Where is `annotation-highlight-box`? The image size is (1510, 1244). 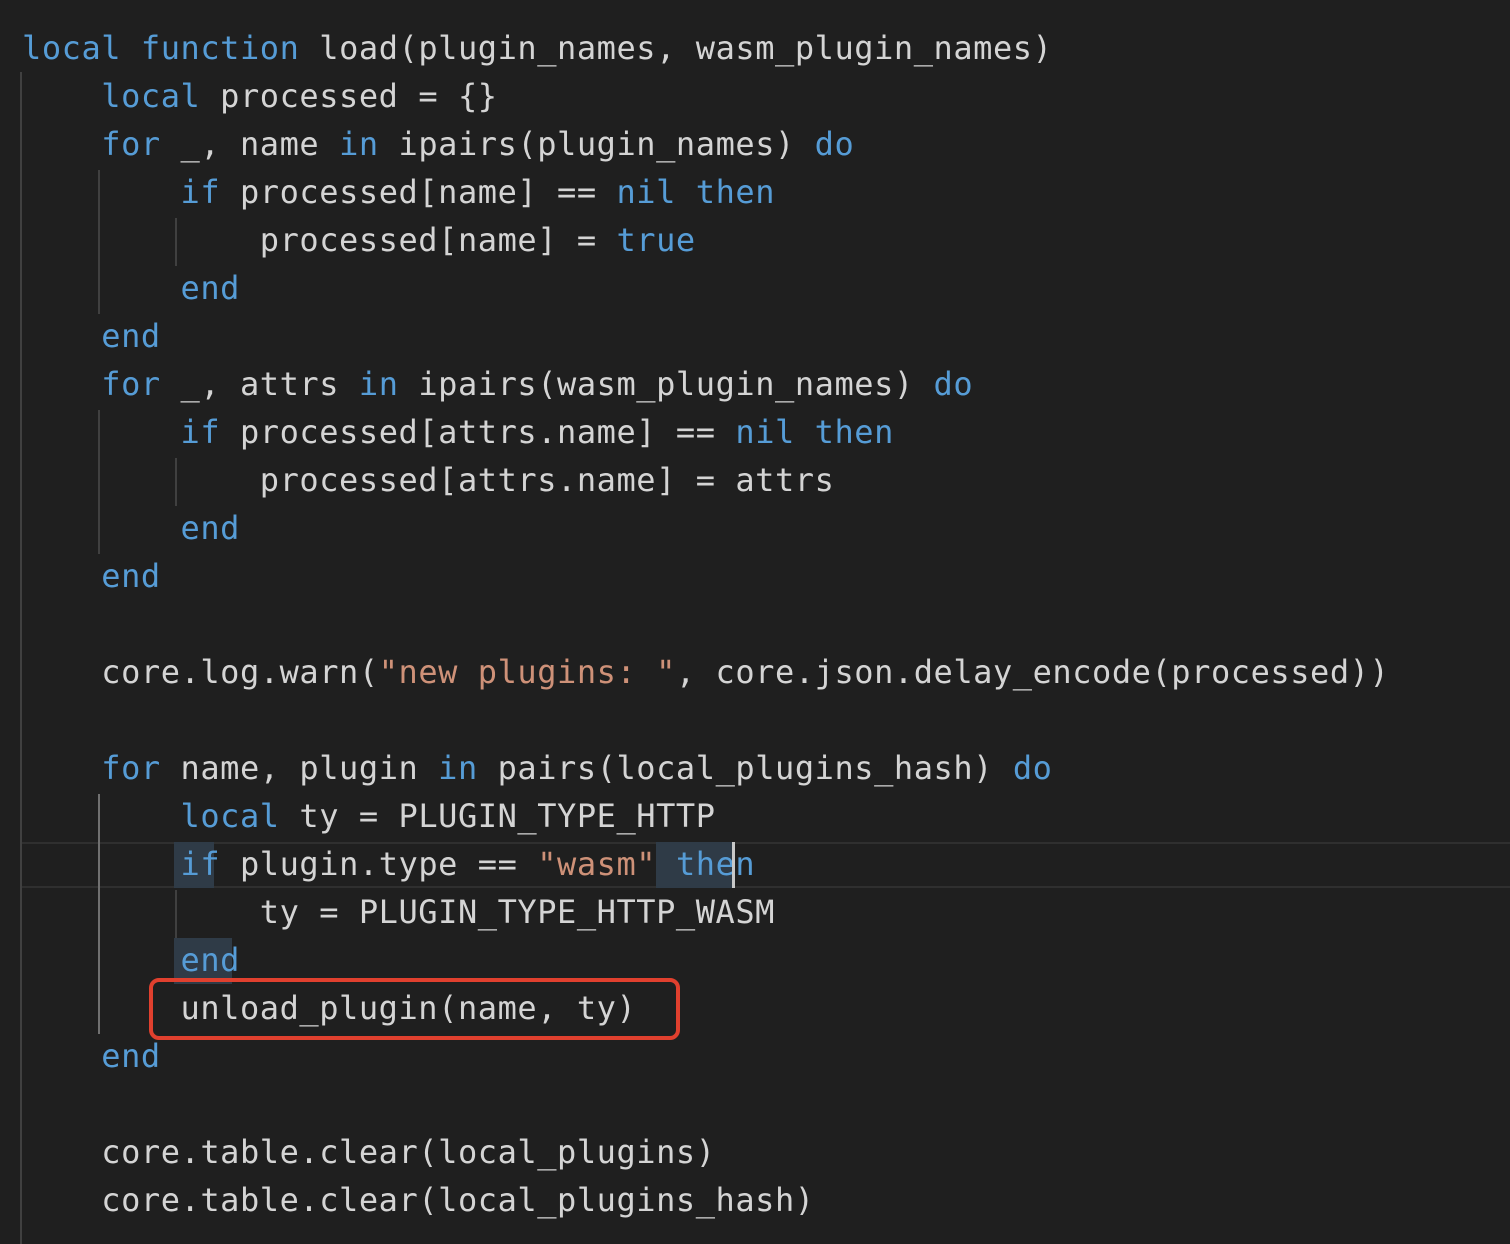
annotation-highlight-box is located at coordinates (414, 1009).